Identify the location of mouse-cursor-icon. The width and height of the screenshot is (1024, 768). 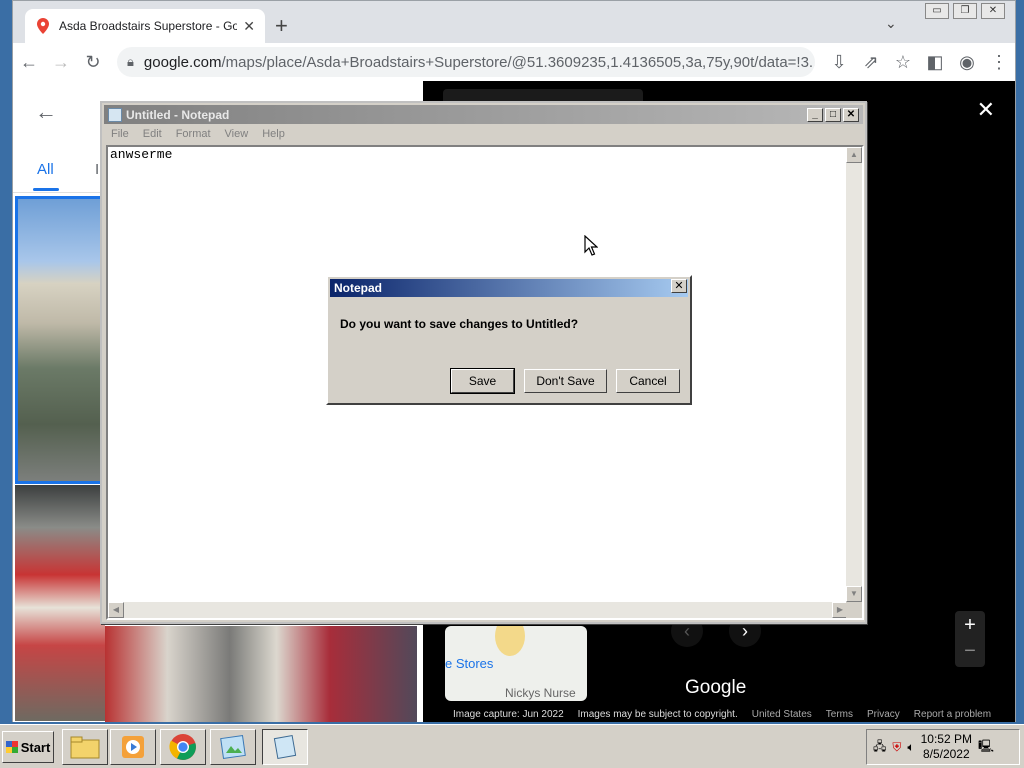
(591, 245).